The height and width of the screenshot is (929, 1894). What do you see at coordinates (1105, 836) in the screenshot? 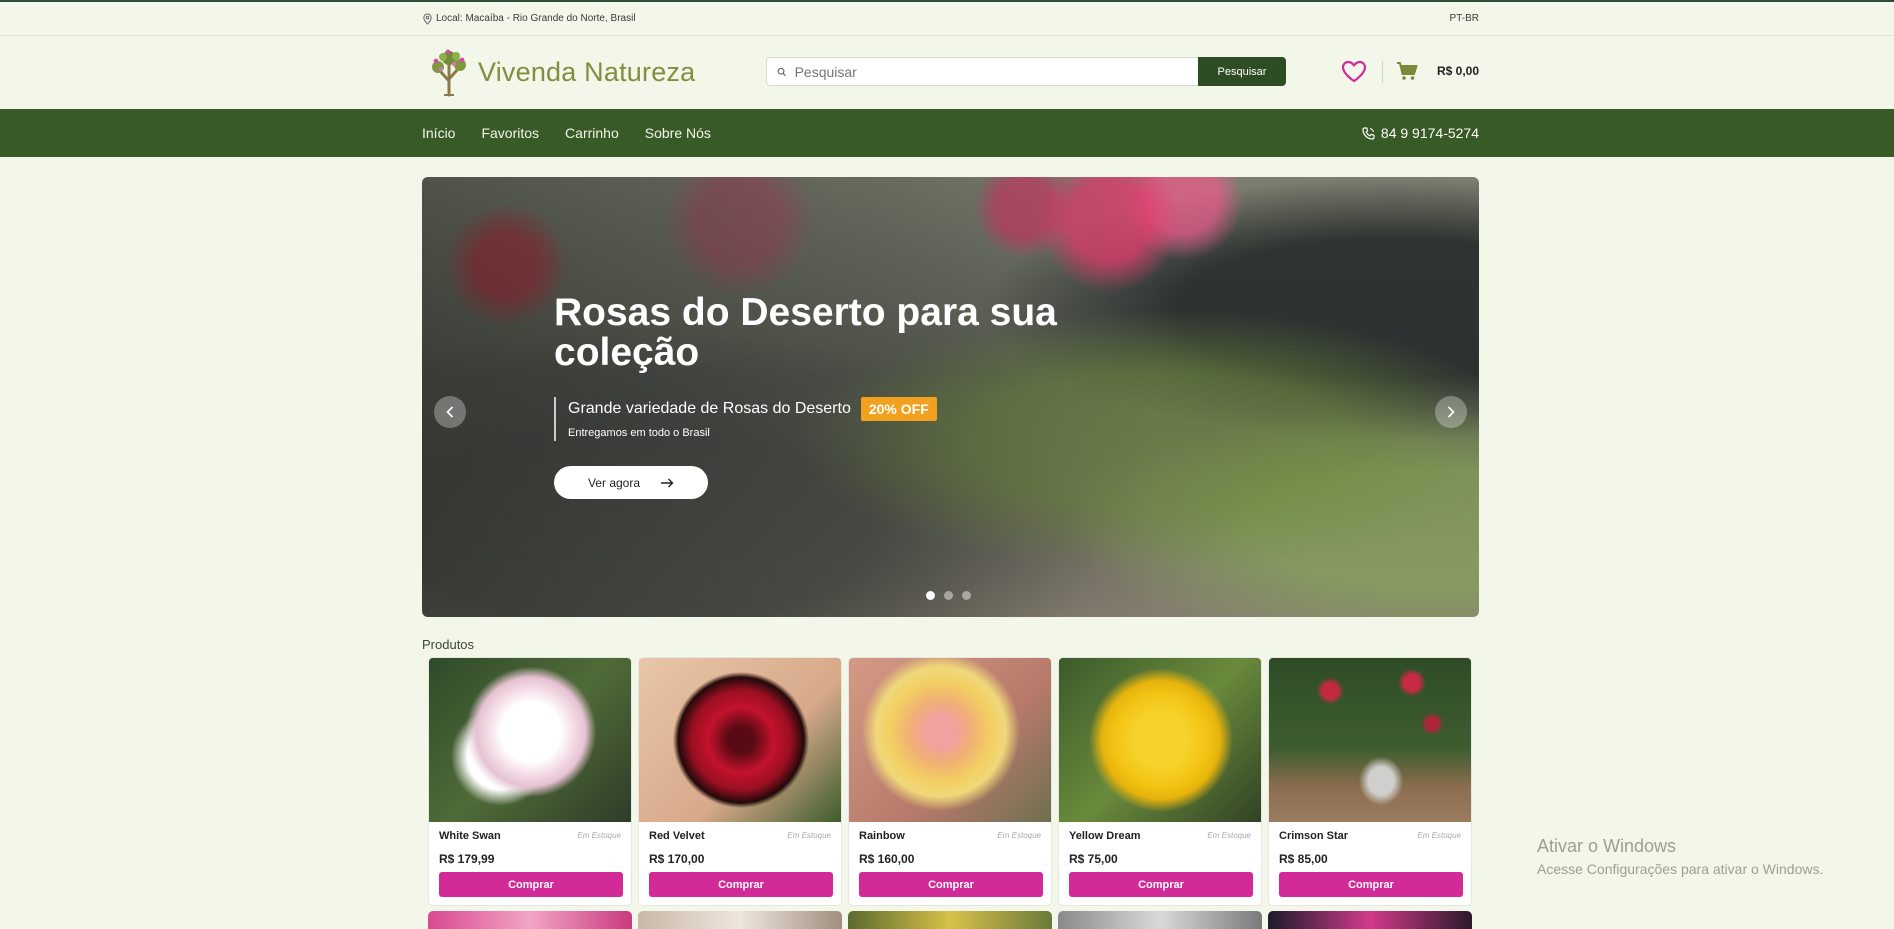
I see `product-name: Yellow Dream` at bounding box center [1105, 836].